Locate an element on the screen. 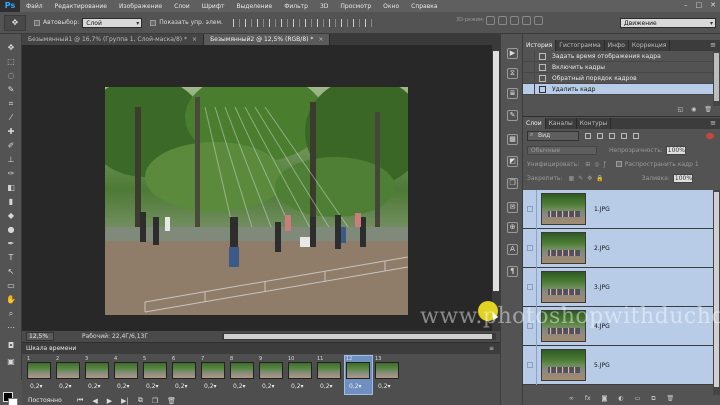 Image resolution: width=720 pixels, height=405 pixels. lasso-tool-icon: ◌ is located at coordinates (11, 75).